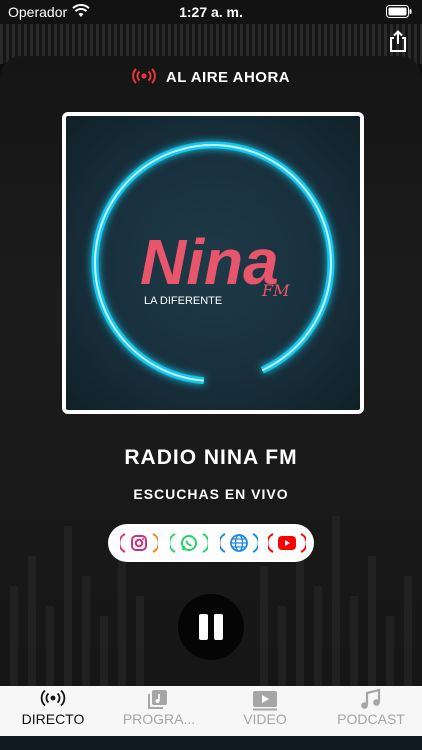  Describe the element at coordinates (53, 719) in the screenshot. I see `tab-label: DIRECTO` at that location.